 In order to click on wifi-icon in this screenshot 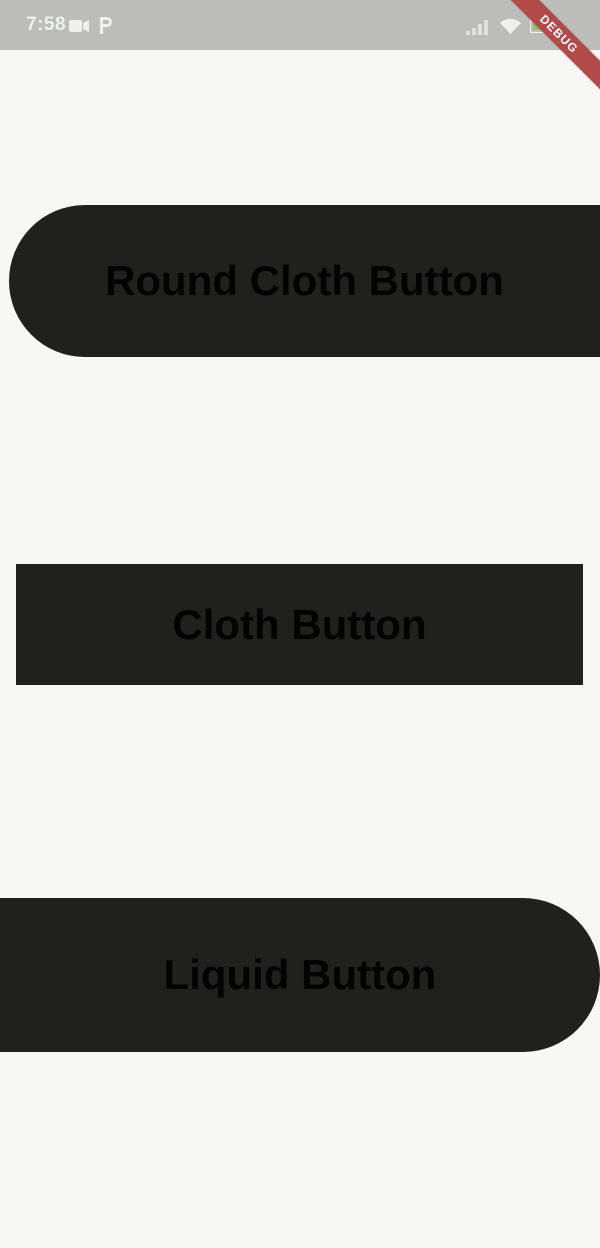, I will do `click(510, 26)`.